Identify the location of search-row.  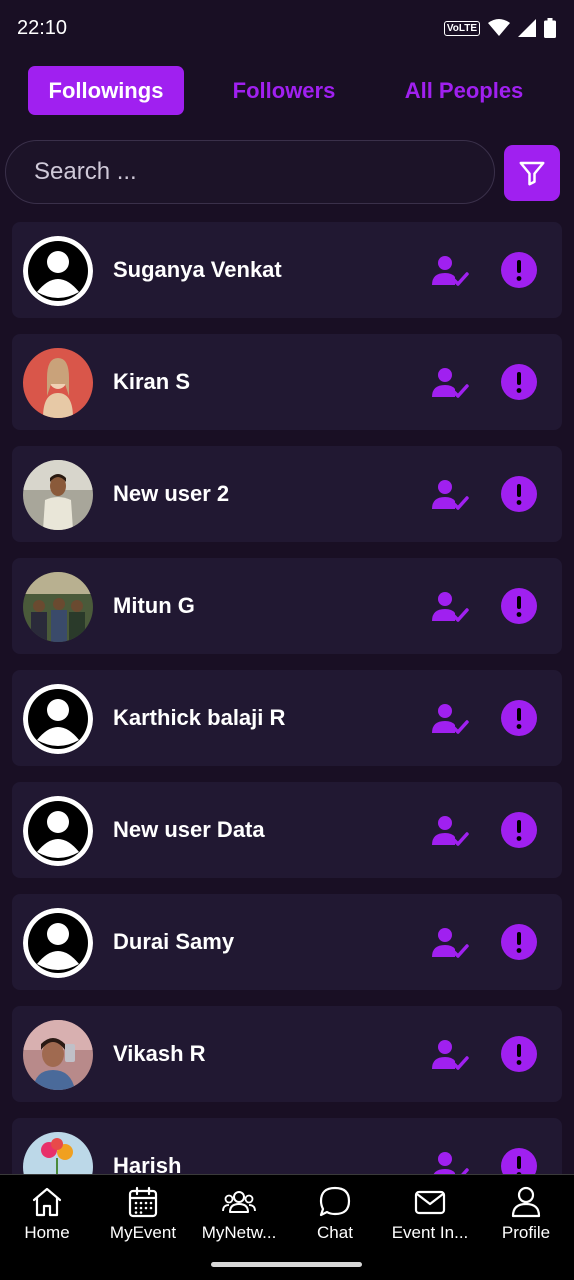
(283, 172).